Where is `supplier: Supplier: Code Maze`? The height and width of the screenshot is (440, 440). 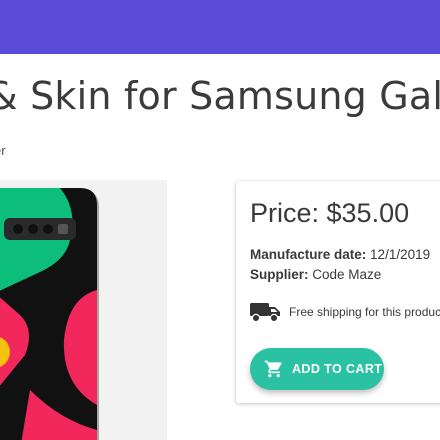
supplier: Supplier: Code Maze is located at coordinates (315, 274).